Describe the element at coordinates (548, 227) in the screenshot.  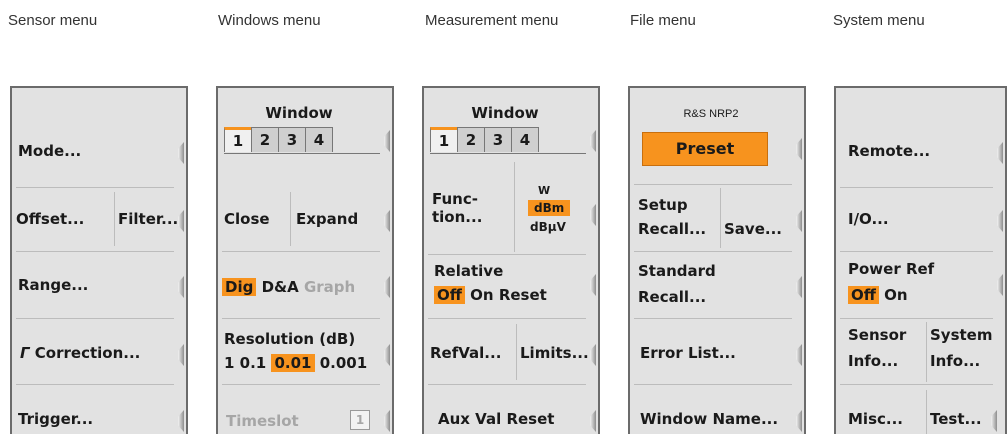
I see `unit-dbuv: dBµV` at that location.